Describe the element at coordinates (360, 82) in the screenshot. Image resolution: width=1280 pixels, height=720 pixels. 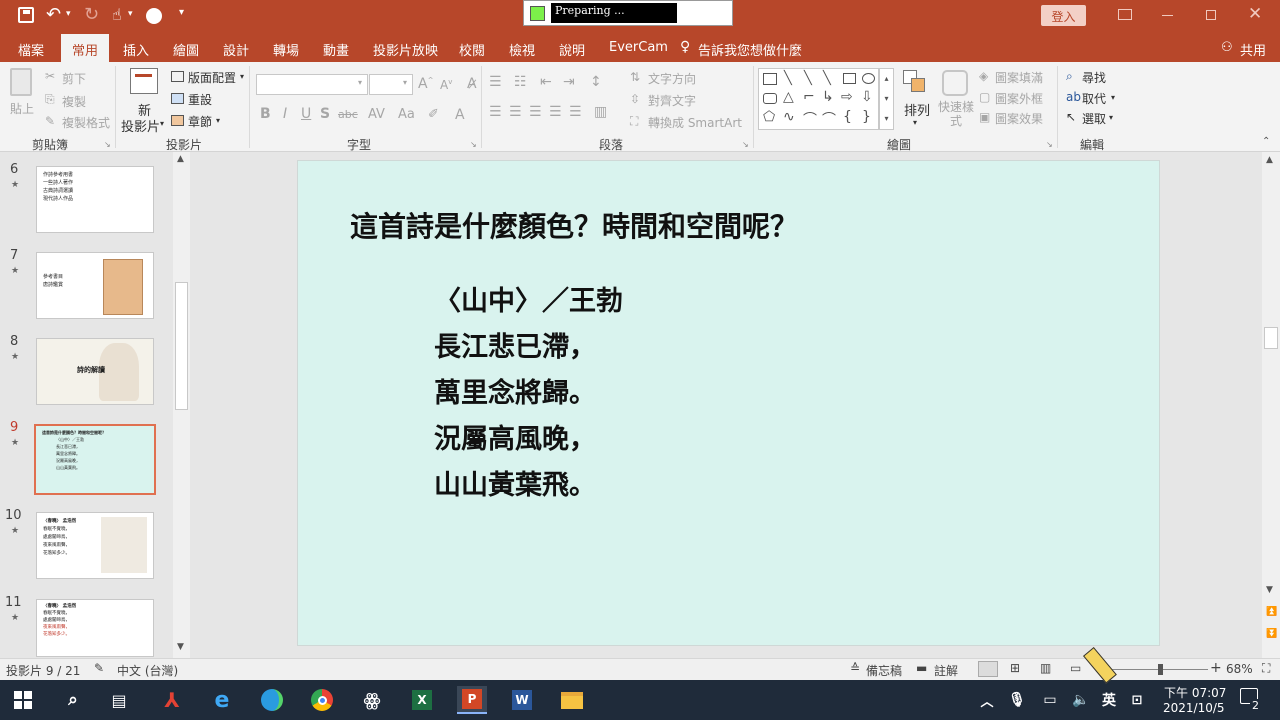
I see `font-name-dropdown-icon: ▾` at that location.